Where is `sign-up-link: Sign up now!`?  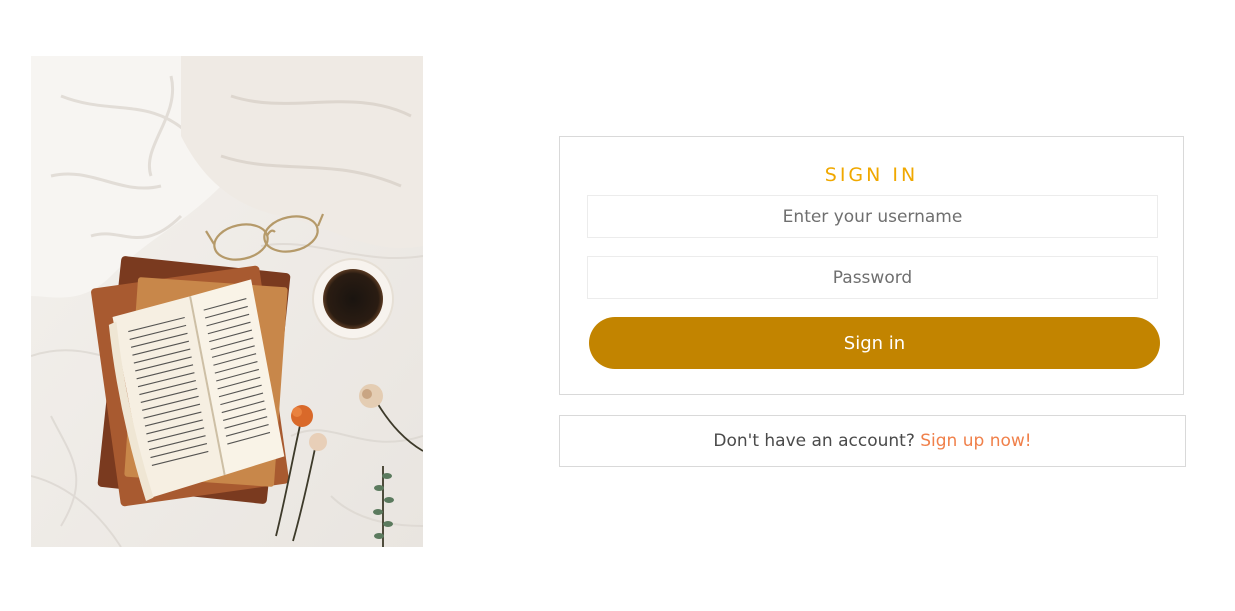 sign-up-link: Sign up now! is located at coordinates (975, 441).